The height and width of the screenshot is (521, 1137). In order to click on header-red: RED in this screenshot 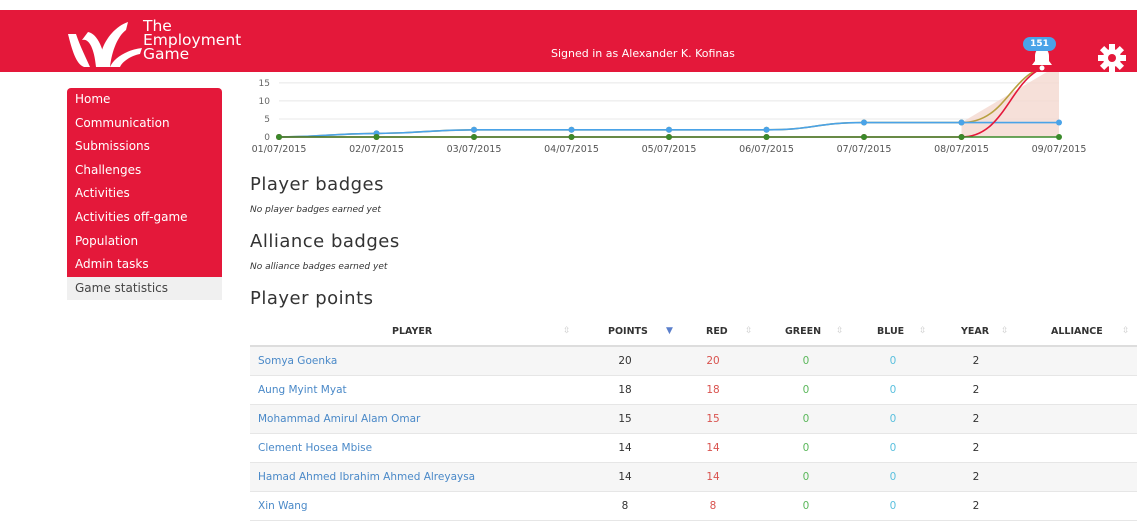, I will do `click(717, 331)`.